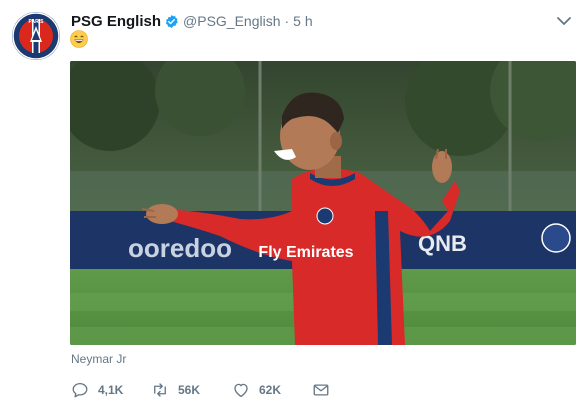 The image size is (581, 401). I want to click on banner-sponsor-left: ooredoo, so click(180, 248).